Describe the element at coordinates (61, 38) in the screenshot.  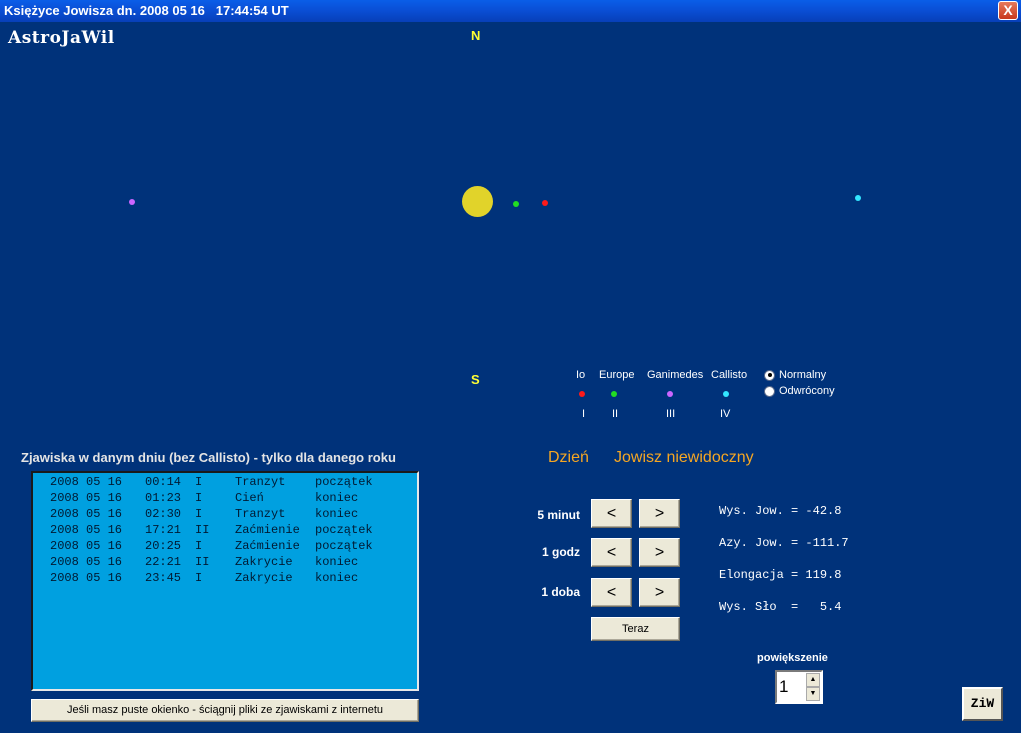
I see `app-logo: AstroJaWil` at that location.